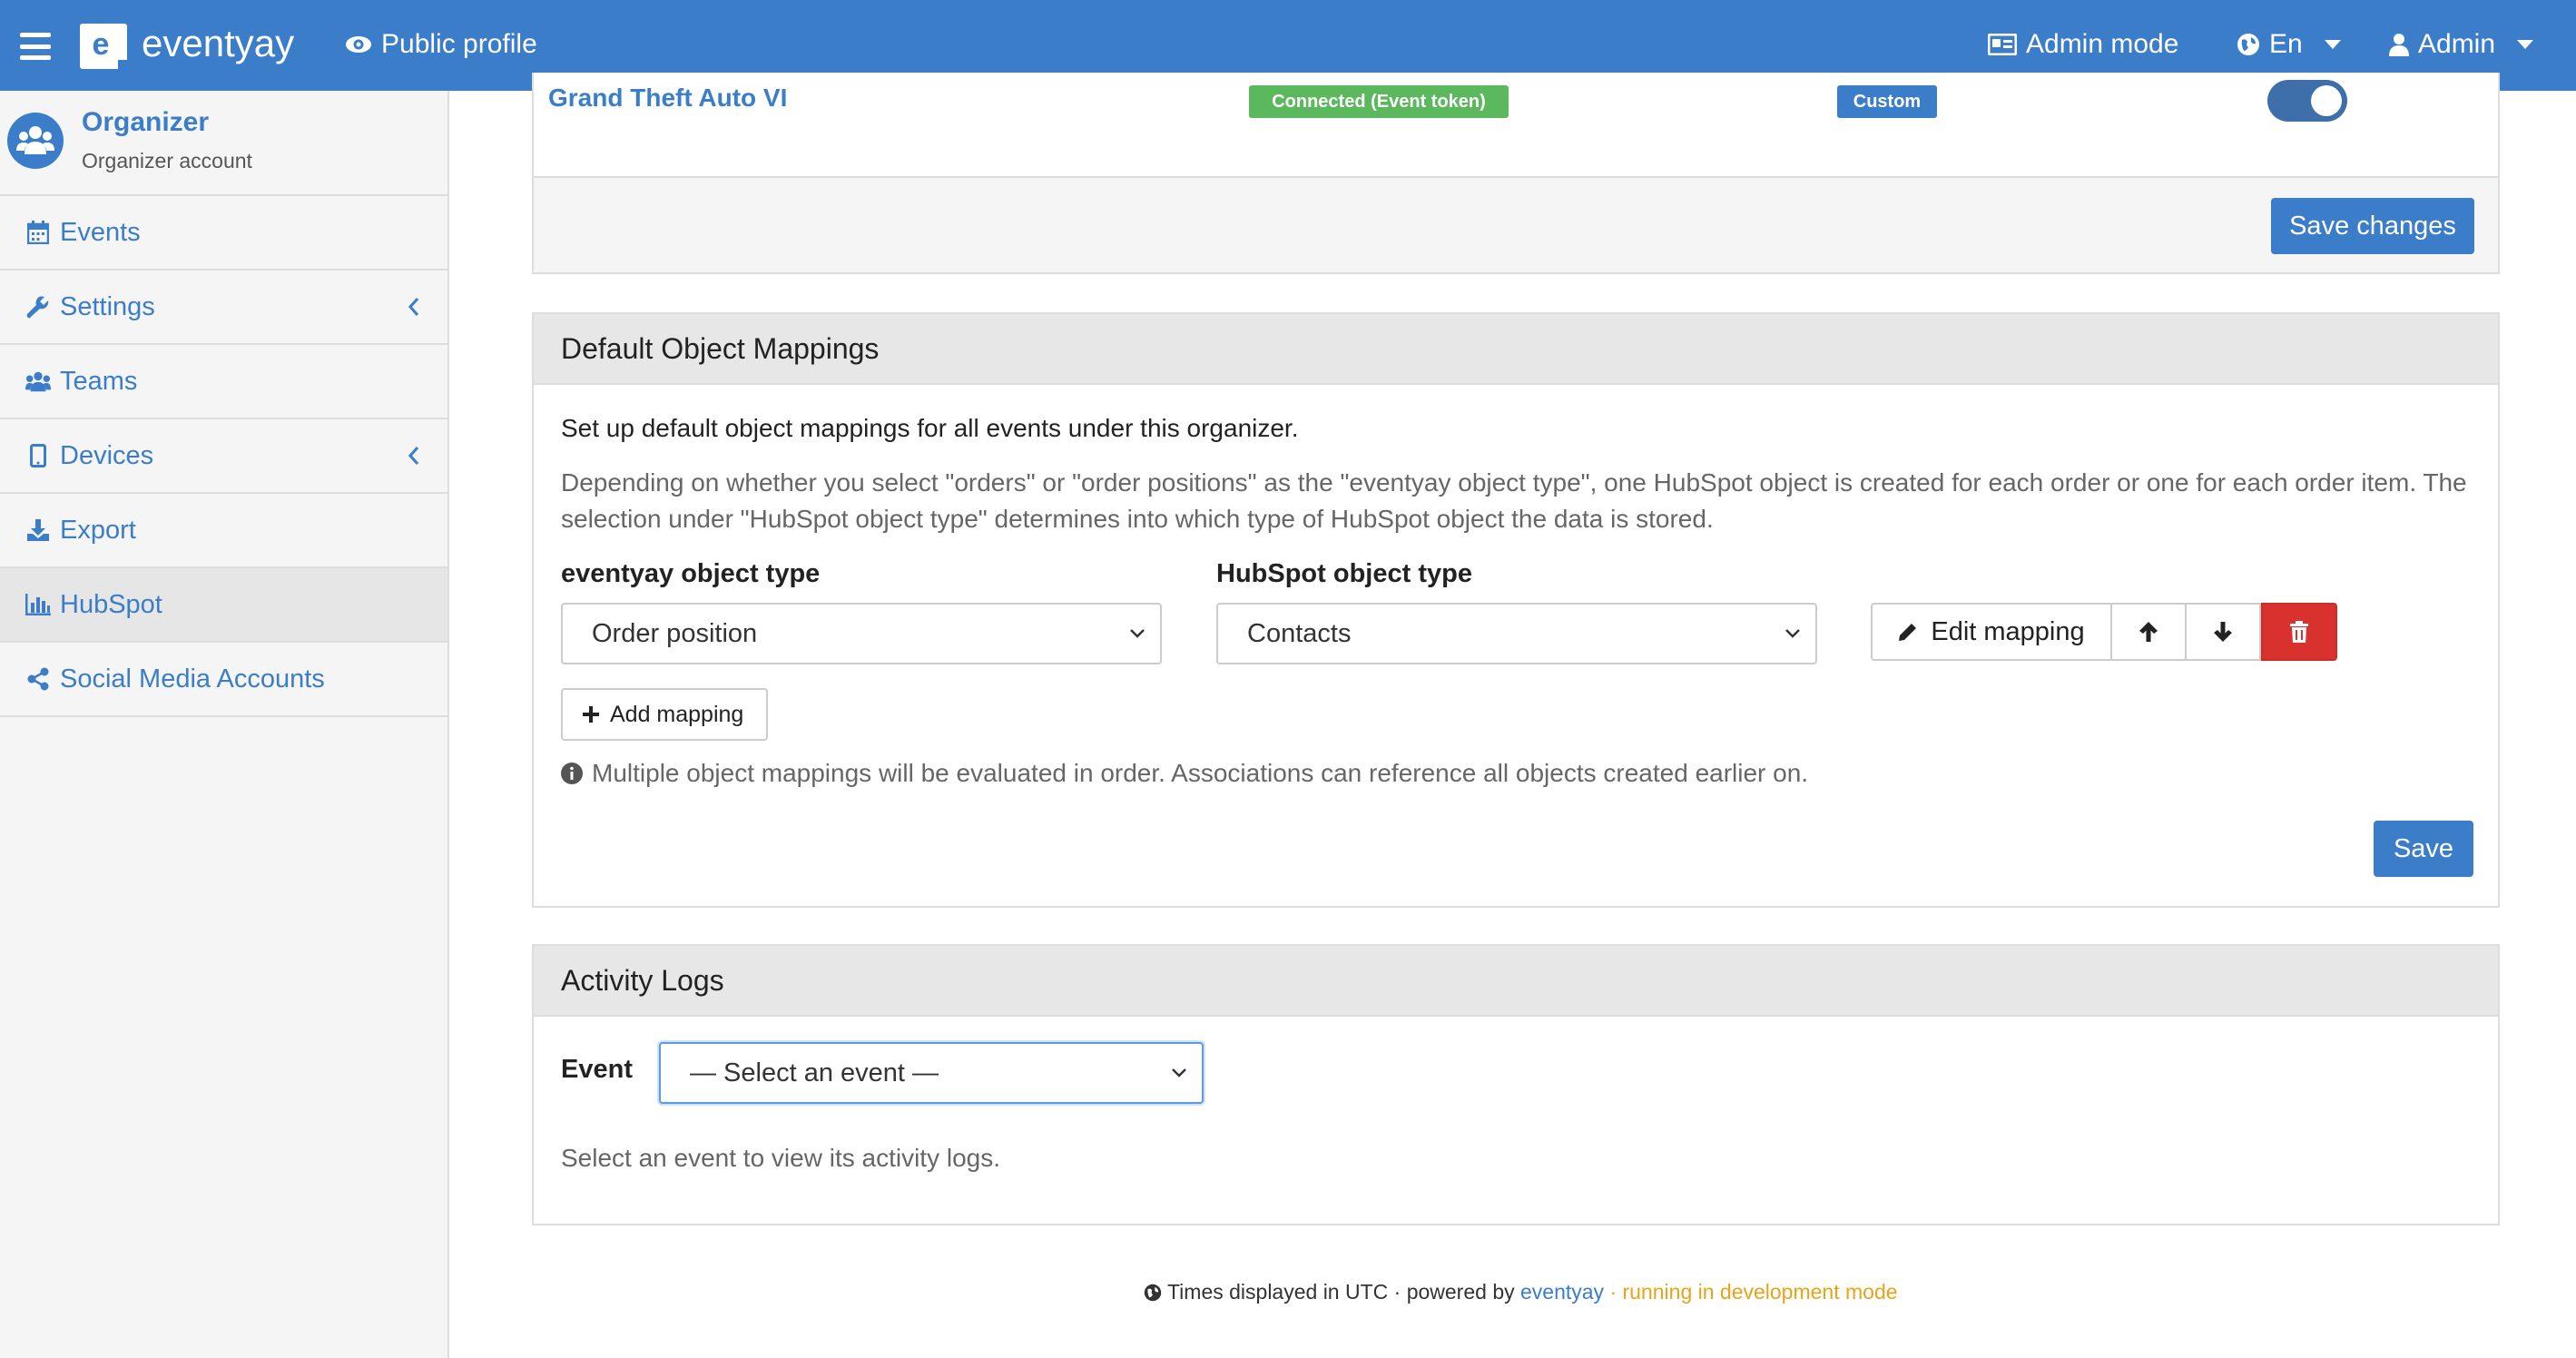  What do you see at coordinates (223, 382) in the screenshot?
I see `sidebar-item-teams: Teams` at bounding box center [223, 382].